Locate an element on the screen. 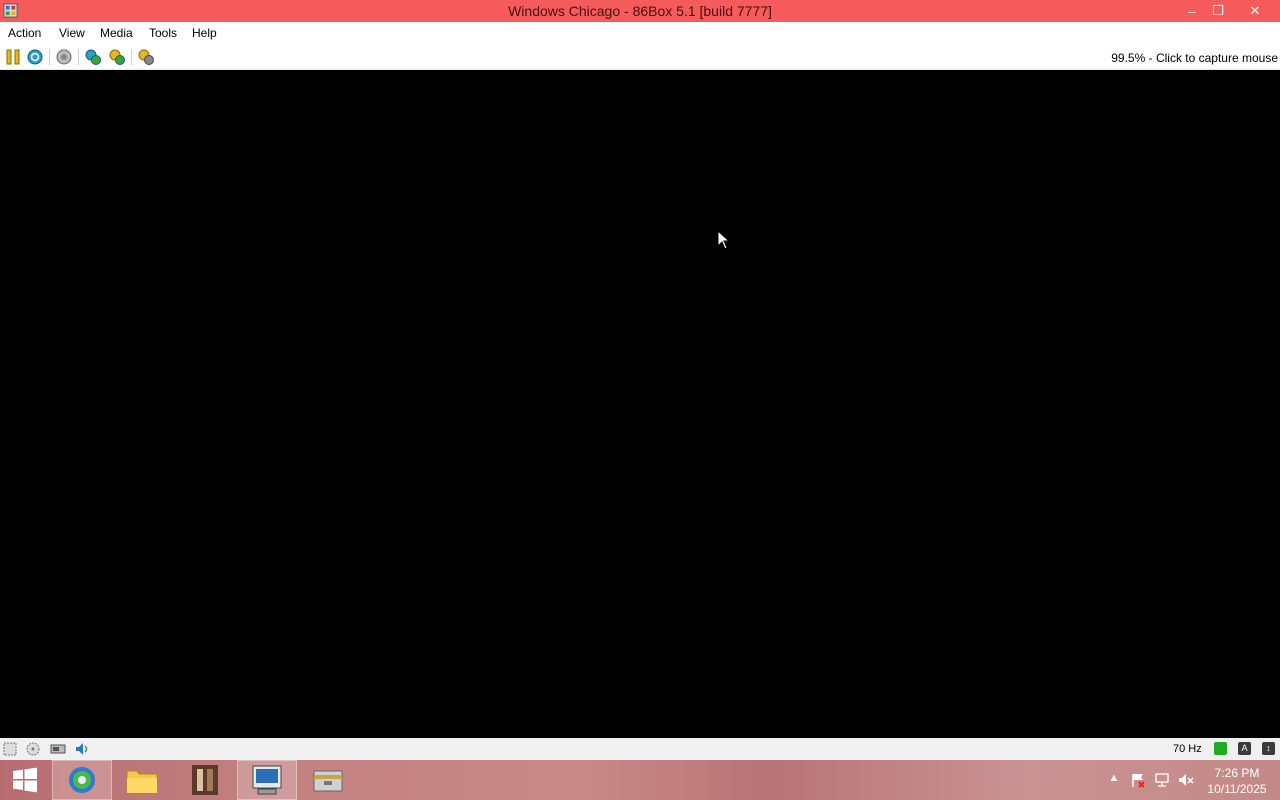 This screenshot has height=800, width=1280. restore-button: ❐ is located at coordinates (1218, 11).